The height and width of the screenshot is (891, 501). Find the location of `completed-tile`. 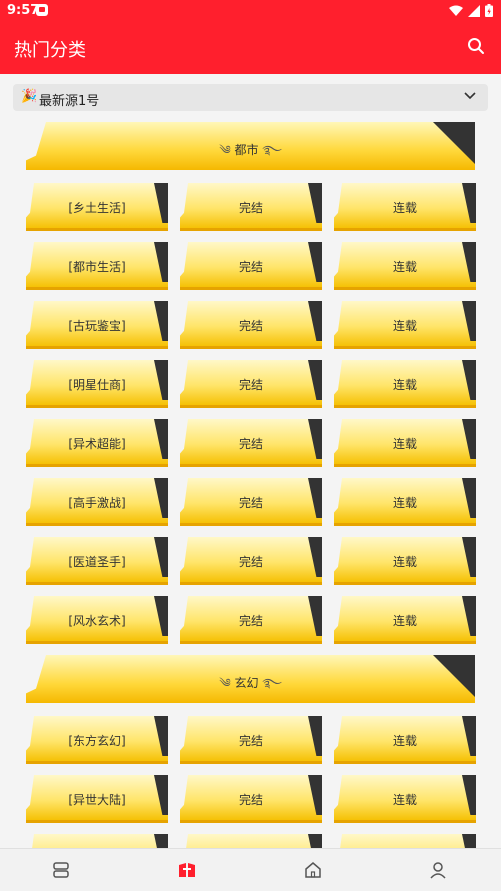

completed-tile is located at coordinates (251, 841).